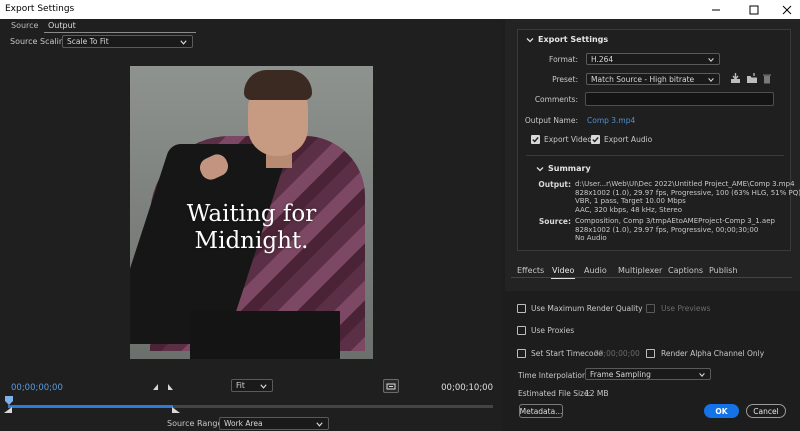  Describe the element at coordinates (240, 385) in the screenshot. I see `zoom-value: Fit` at that location.